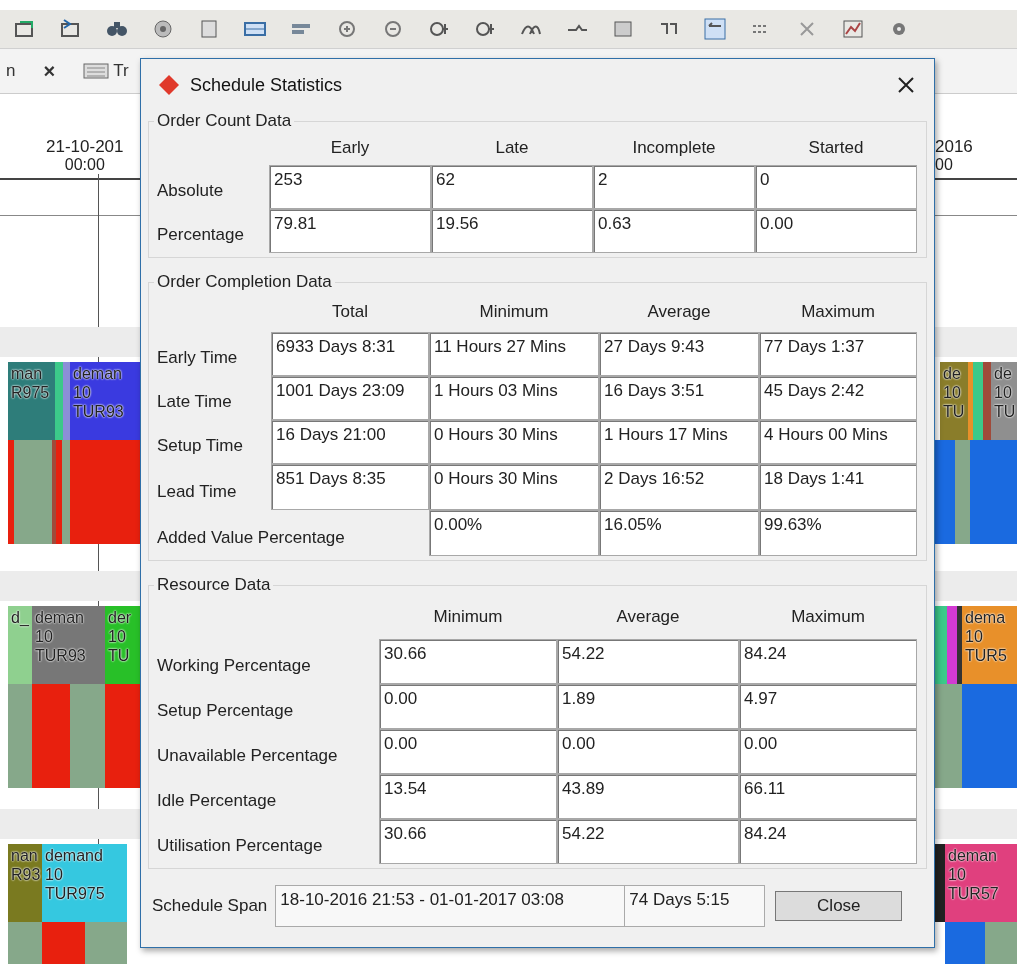  I want to click on task-label-block: deman 10 TUR57, so click(981, 883).